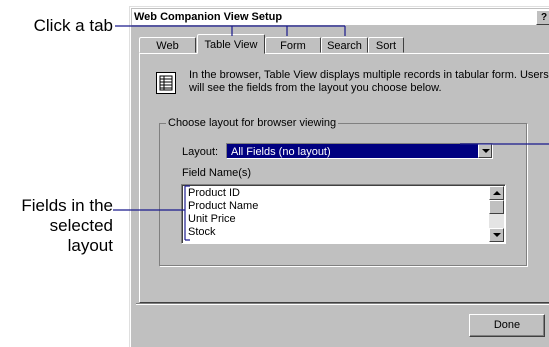 The height and width of the screenshot is (347, 549). Describe the element at coordinates (340, 17) in the screenshot. I see `title-bar: Web Companion View Setup ? X` at that location.